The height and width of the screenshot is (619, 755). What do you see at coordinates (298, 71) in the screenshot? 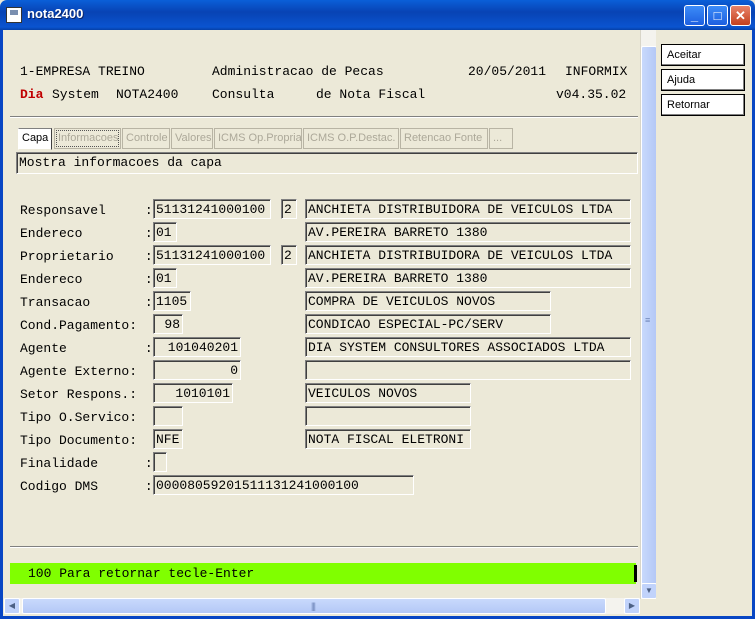
I see `module-name: Administracao de Pecas` at bounding box center [298, 71].